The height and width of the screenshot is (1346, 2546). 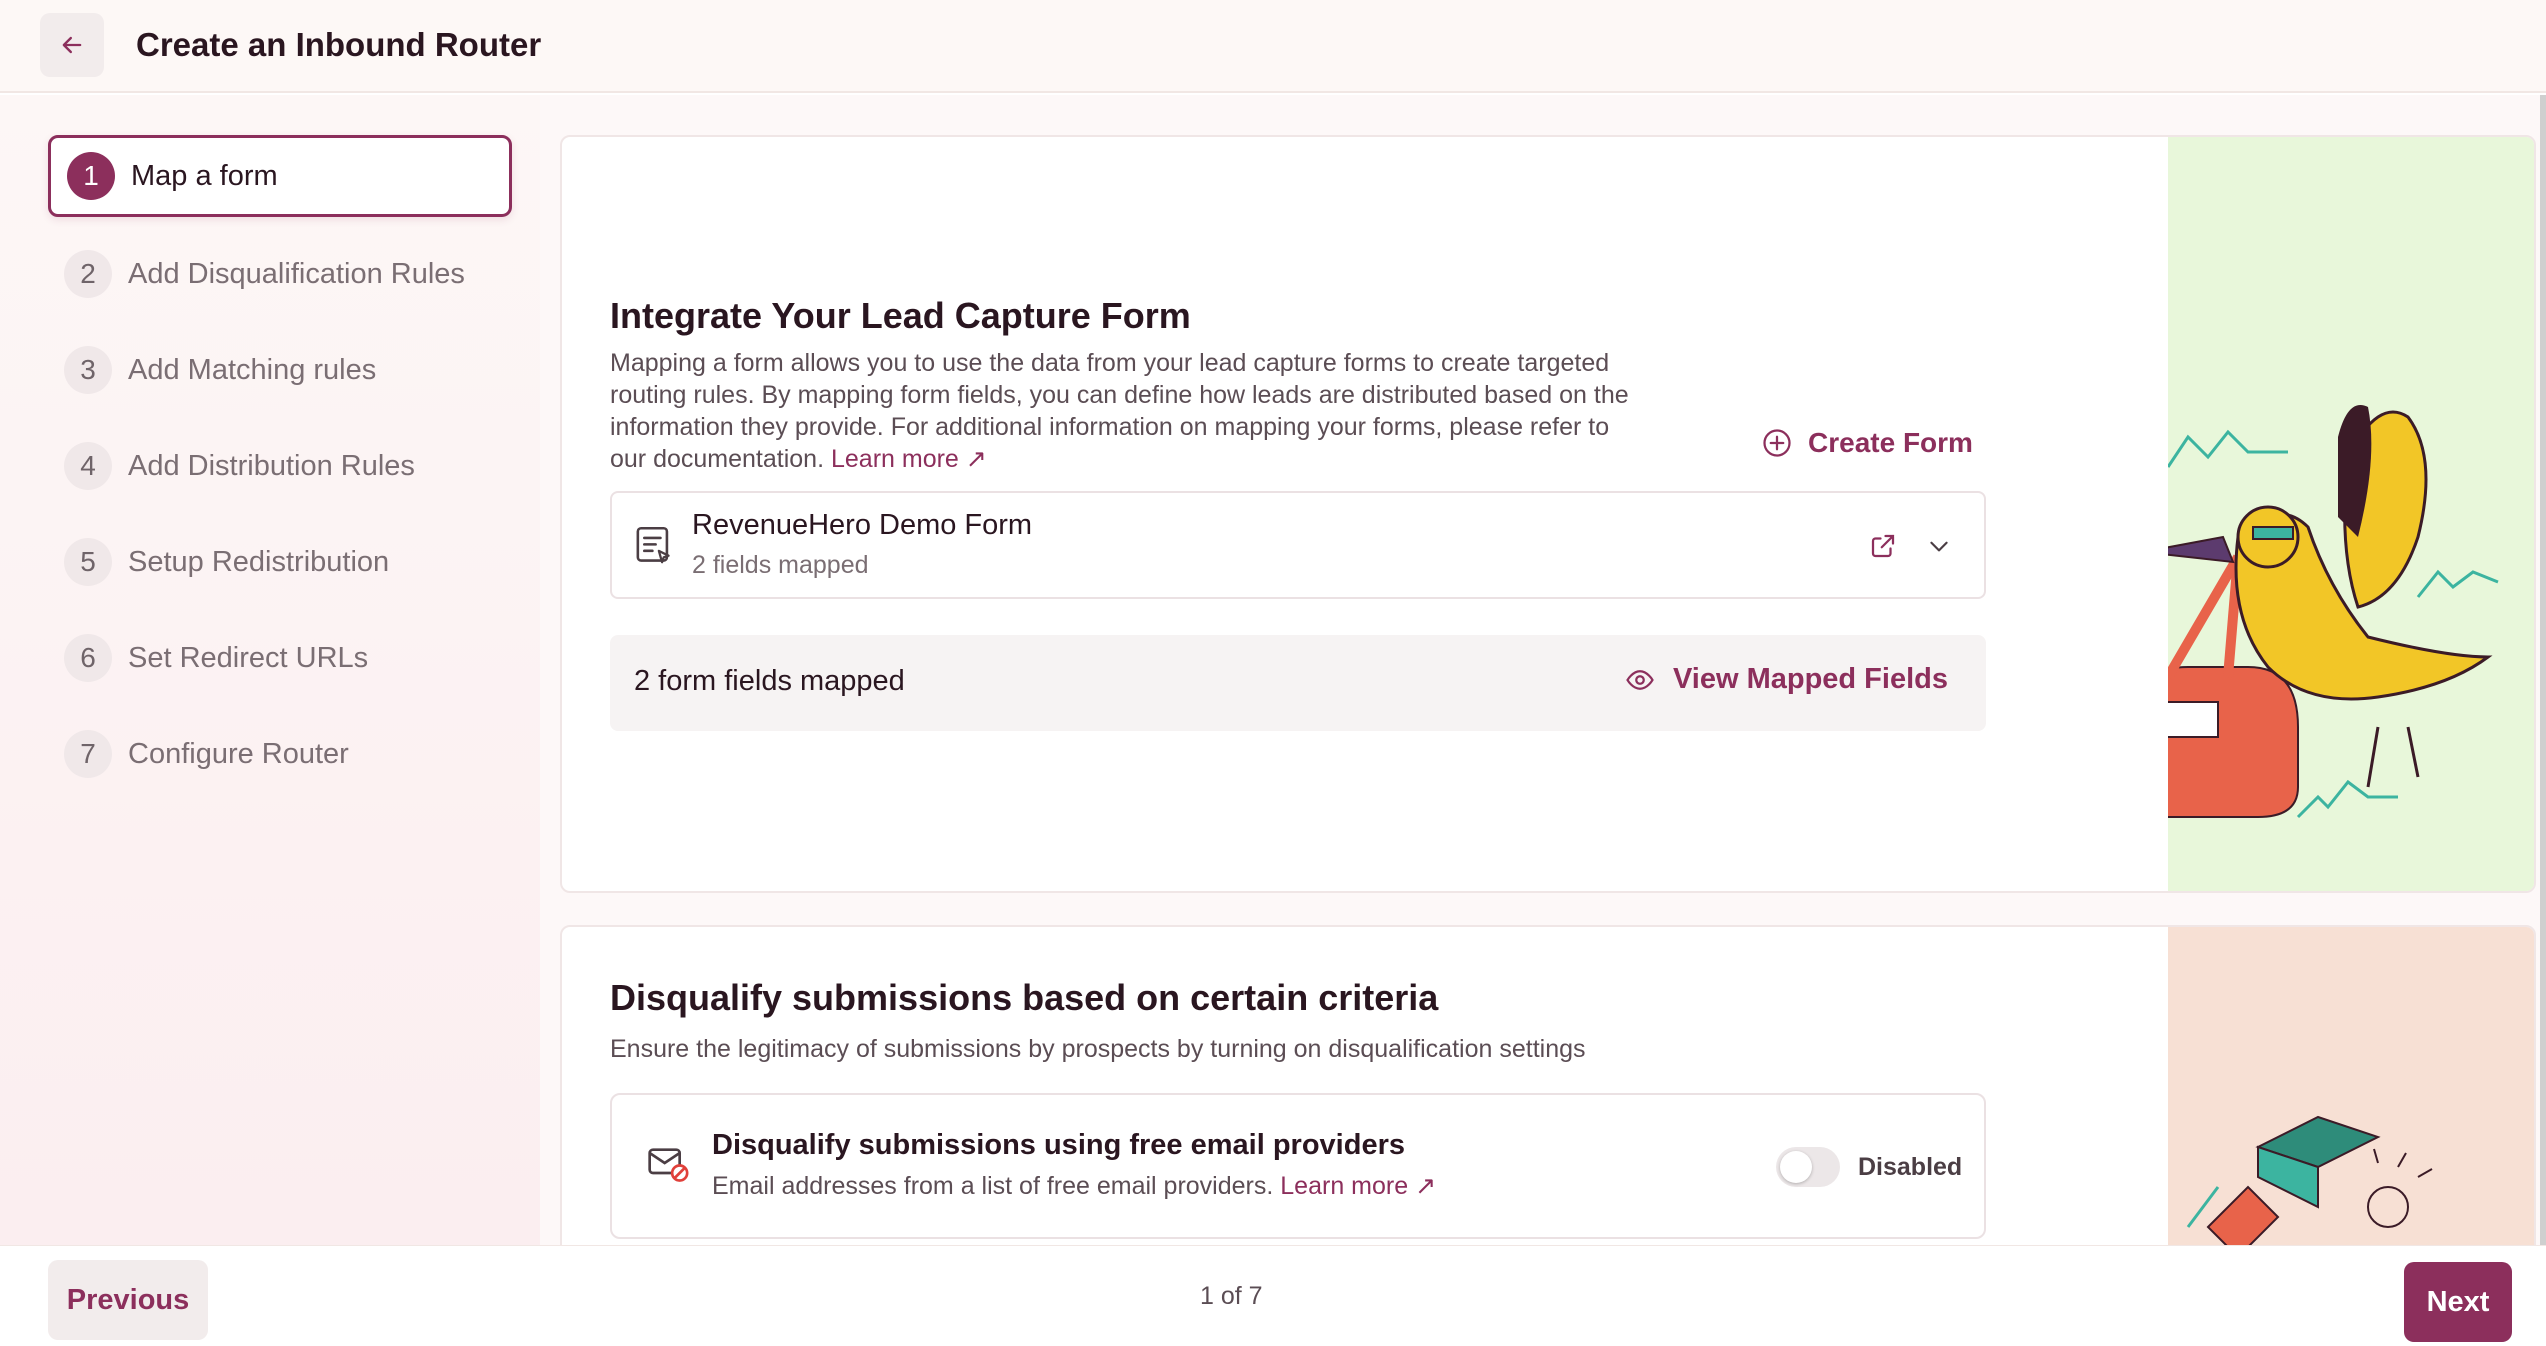 What do you see at coordinates (280, 176) in the screenshot?
I see `step-map-form: 1 Map a form` at bounding box center [280, 176].